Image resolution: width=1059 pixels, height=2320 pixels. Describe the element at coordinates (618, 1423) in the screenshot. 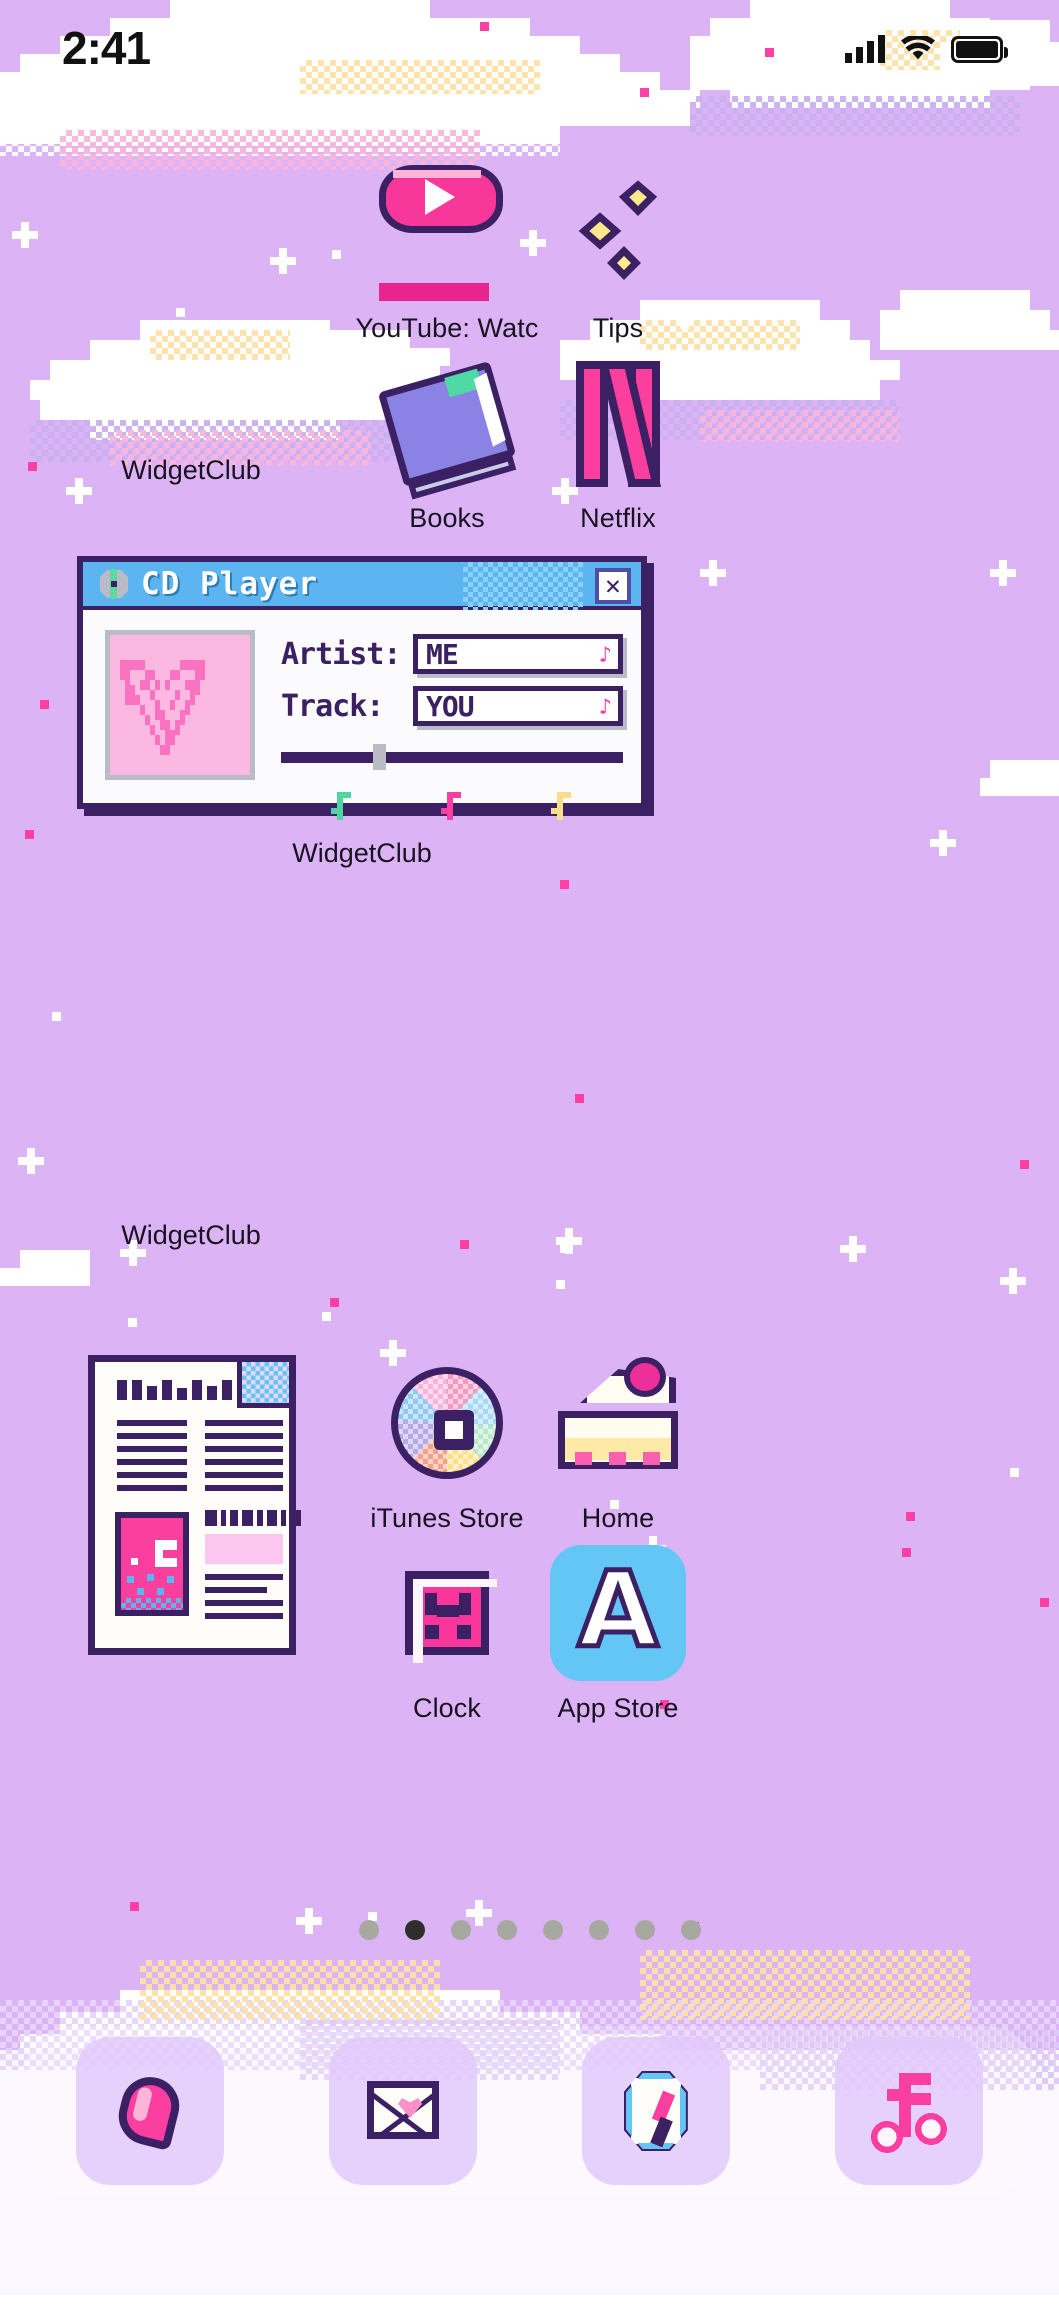

I see `cake-icon` at that location.